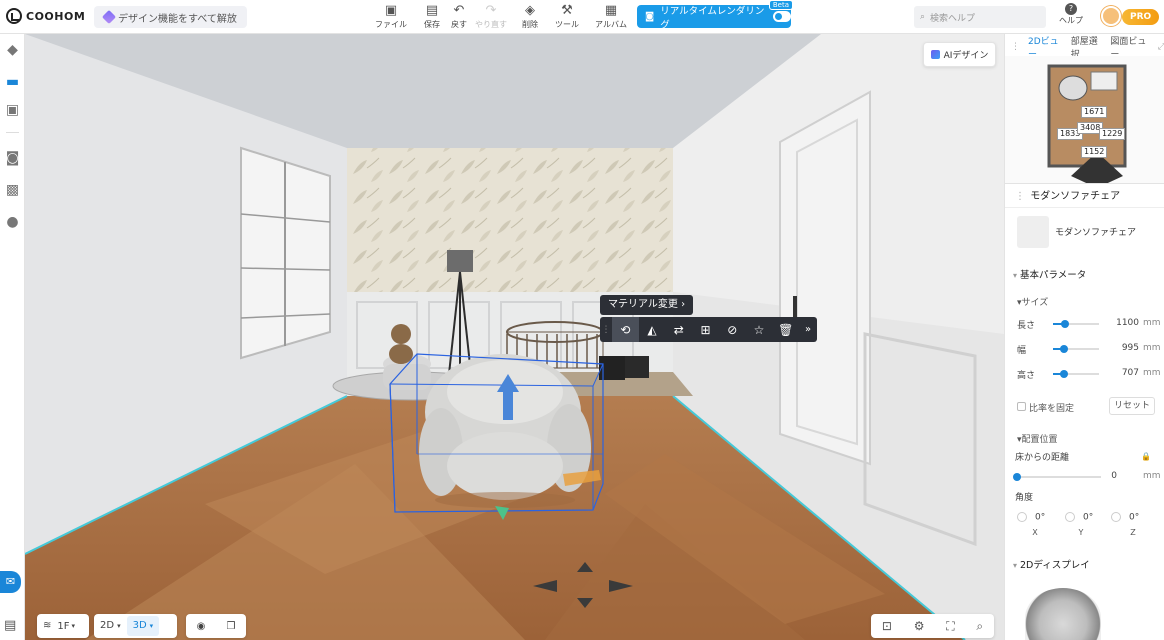  Describe the element at coordinates (391, 17) in the screenshot. I see `file-menu-button: ▣ ファイル` at that location.